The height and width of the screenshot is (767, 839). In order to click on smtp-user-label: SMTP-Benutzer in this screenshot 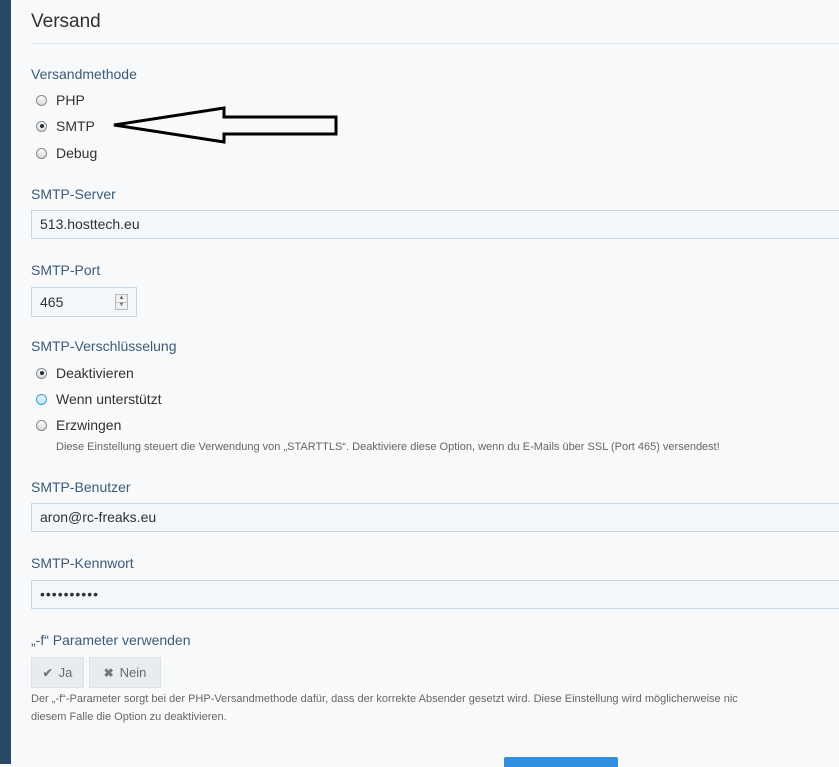, I will do `click(81, 487)`.